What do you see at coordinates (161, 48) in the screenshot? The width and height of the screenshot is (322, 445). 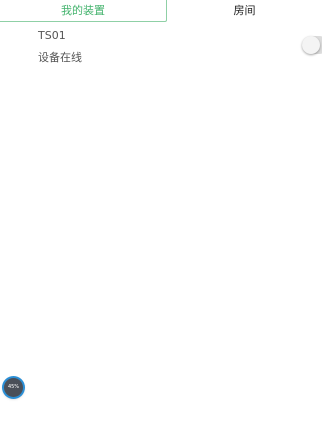 I see `device-list-item: TS01 设备在线` at bounding box center [161, 48].